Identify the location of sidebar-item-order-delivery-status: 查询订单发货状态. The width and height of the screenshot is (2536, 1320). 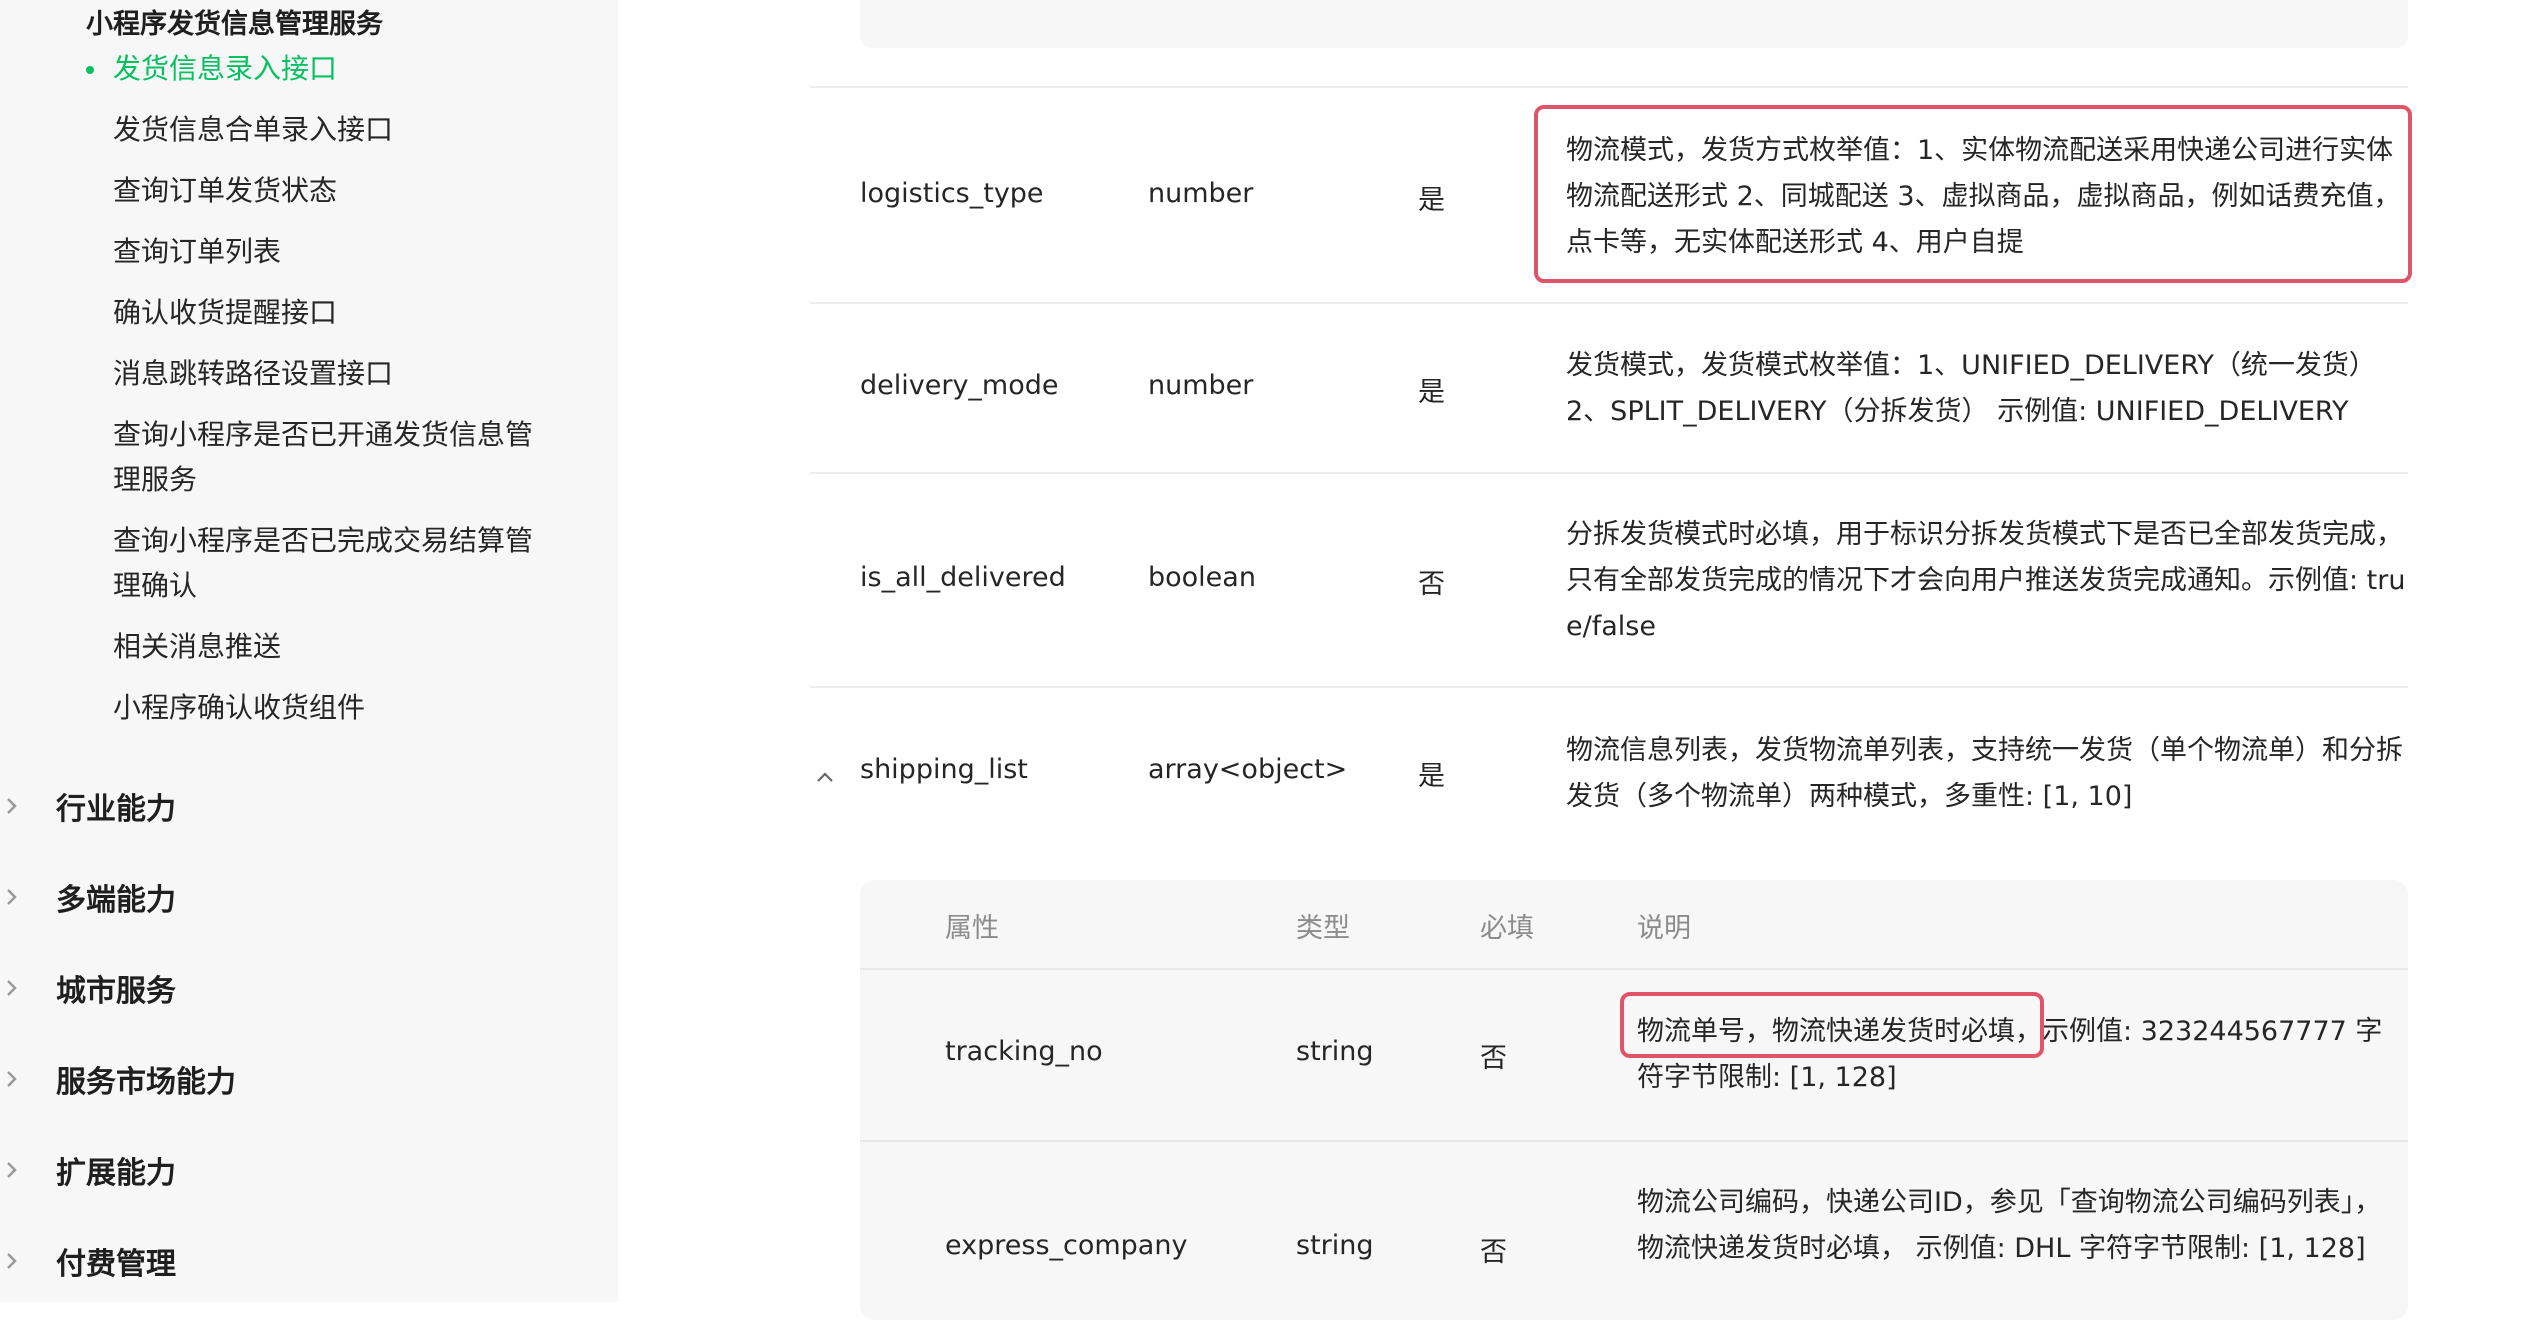
(333, 190).